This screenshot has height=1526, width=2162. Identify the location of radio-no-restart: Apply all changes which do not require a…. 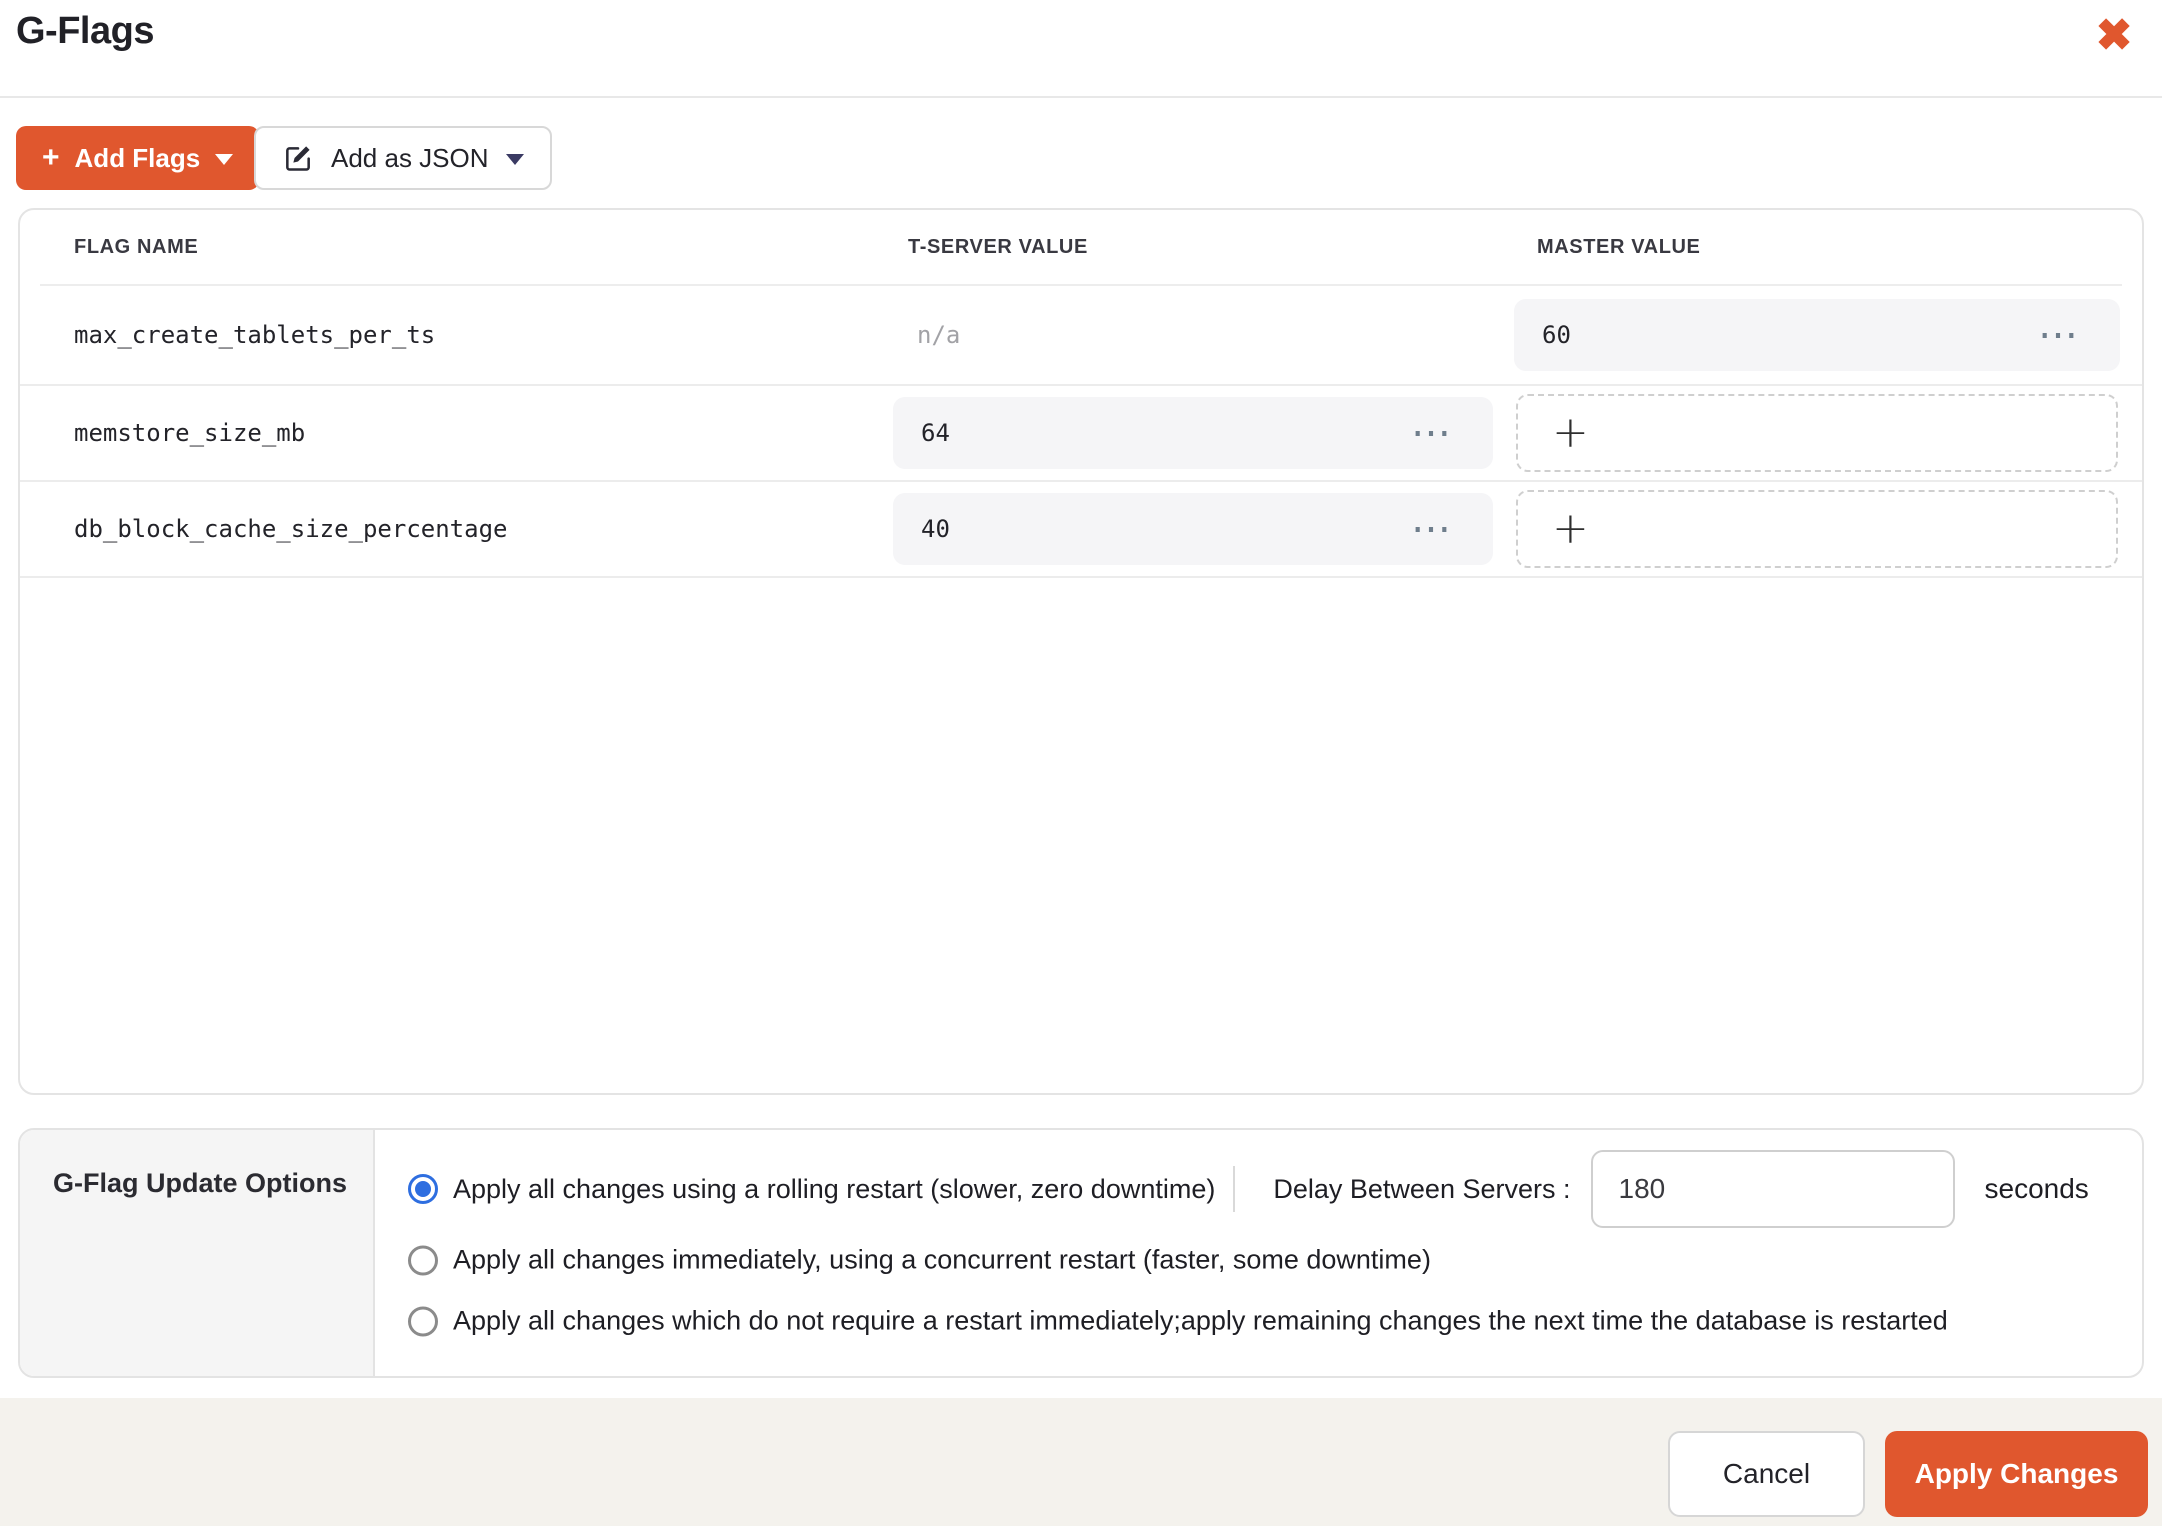
(1178, 1321).